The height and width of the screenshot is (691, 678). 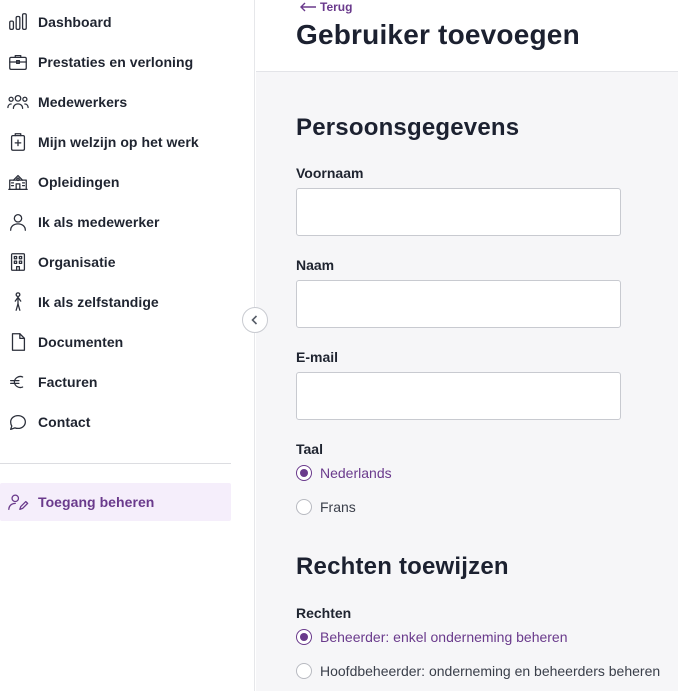 What do you see at coordinates (18, 22) in the screenshot?
I see `bar-chart-icon` at bounding box center [18, 22].